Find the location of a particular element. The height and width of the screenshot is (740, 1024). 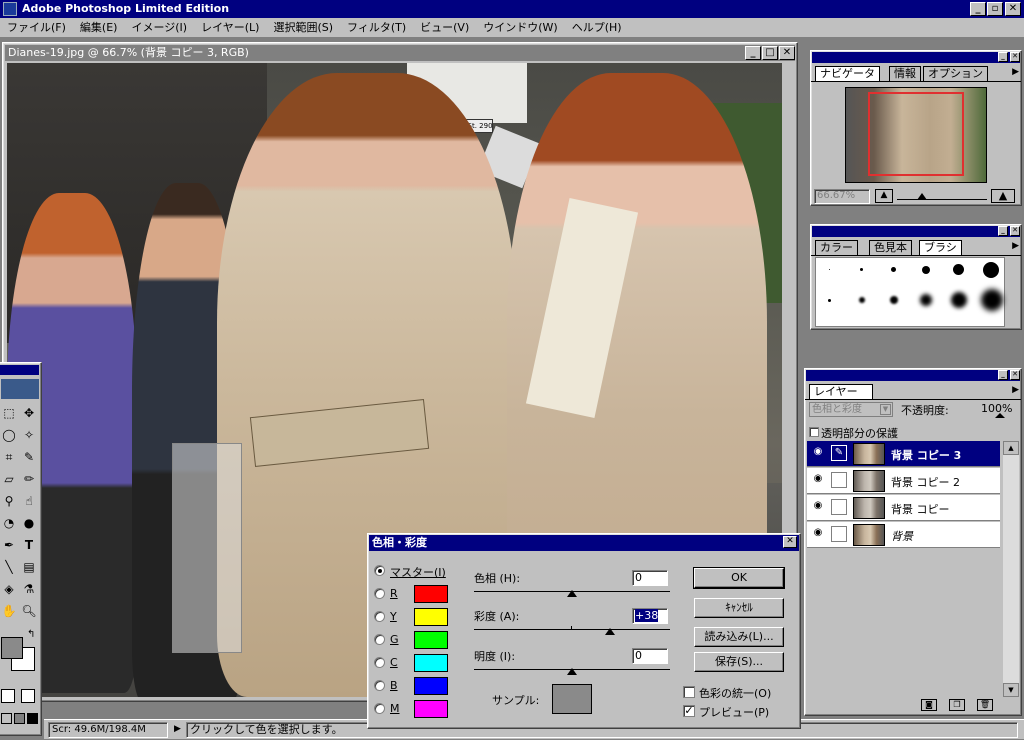

opacity-slider-thumb is located at coordinates (1000, 415).